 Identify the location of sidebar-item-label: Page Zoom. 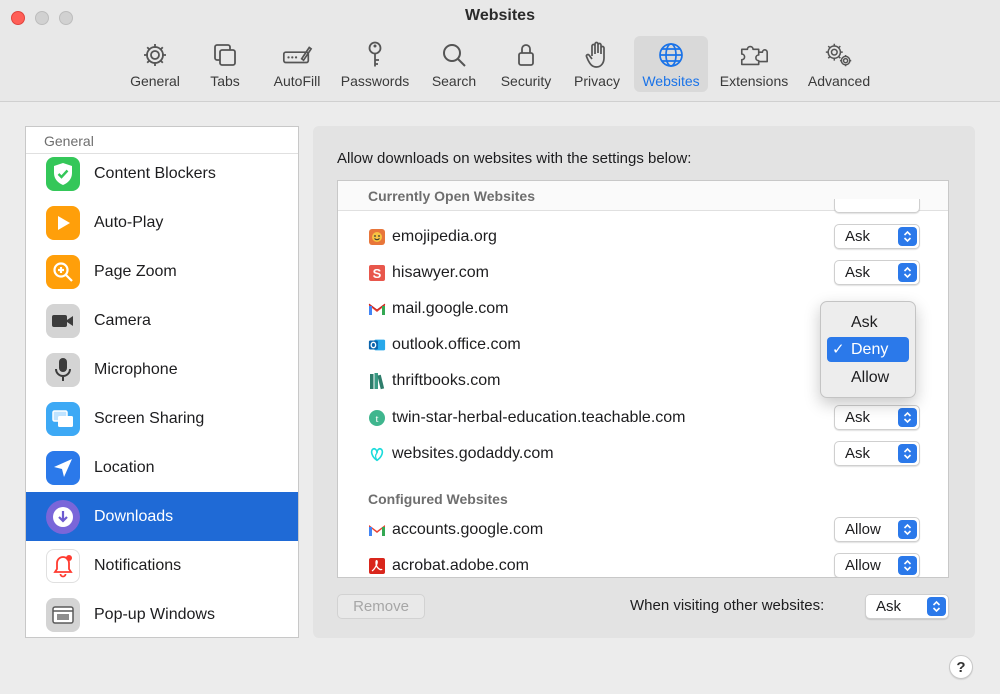
(135, 271).